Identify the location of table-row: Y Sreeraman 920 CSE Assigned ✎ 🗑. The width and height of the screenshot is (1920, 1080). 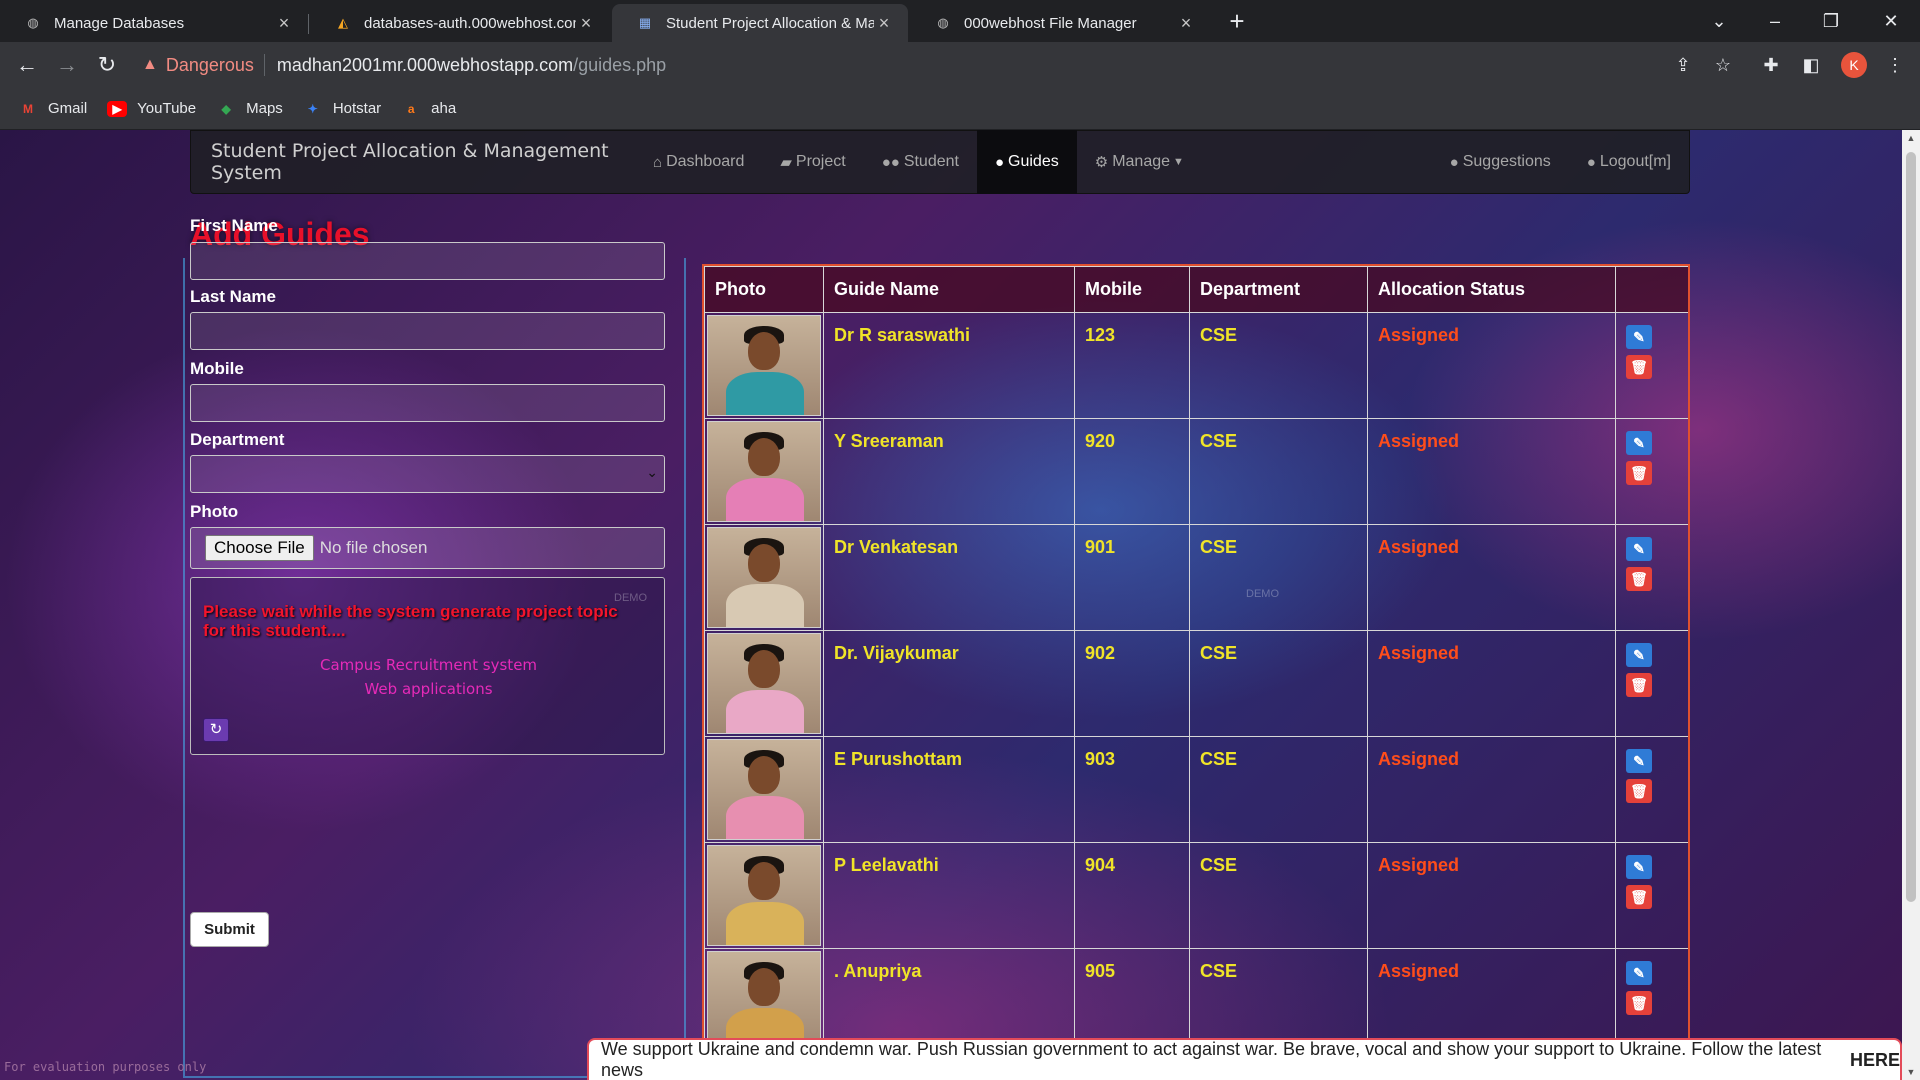
(1196, 471).